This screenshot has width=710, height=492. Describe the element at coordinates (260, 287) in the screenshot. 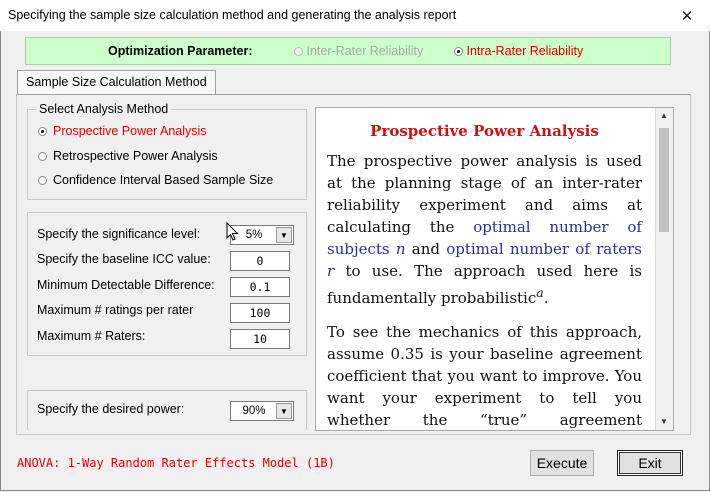

I see `min-diff-input: 0.1` at that location.